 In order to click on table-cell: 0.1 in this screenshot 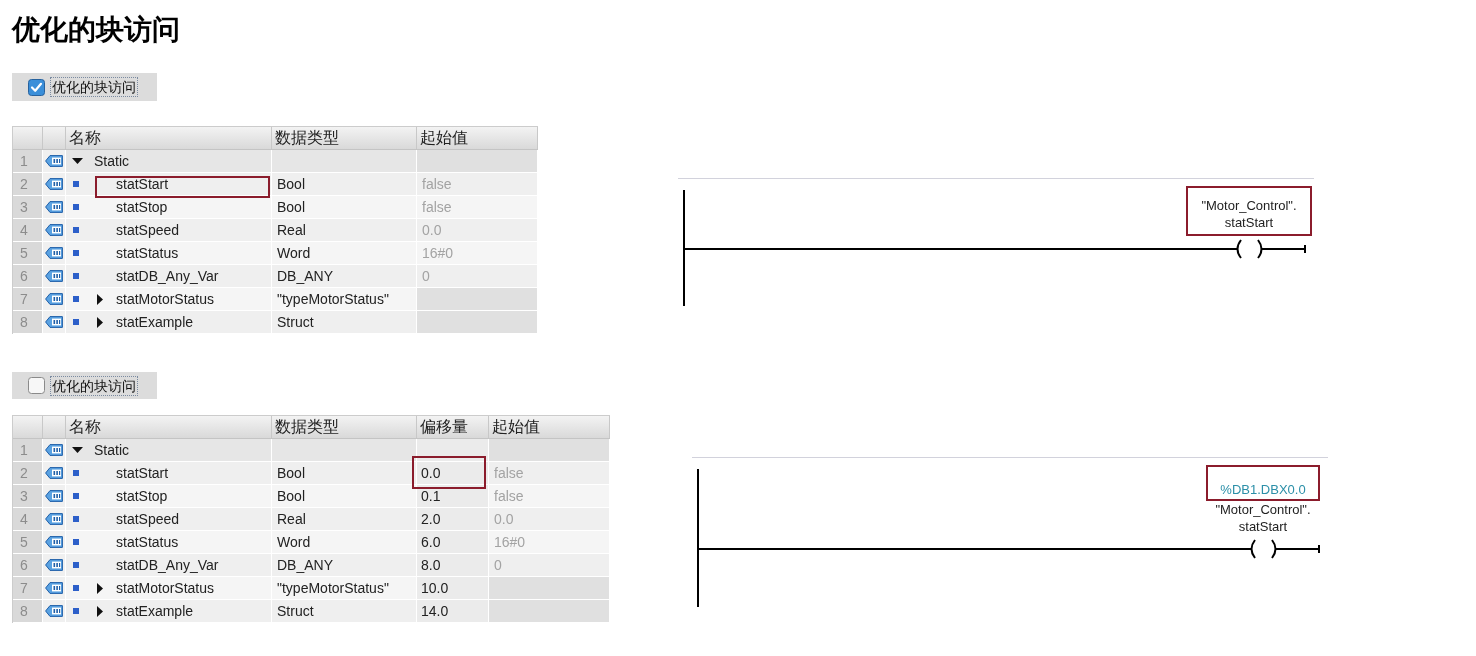, I will do `click(453, 496)`.